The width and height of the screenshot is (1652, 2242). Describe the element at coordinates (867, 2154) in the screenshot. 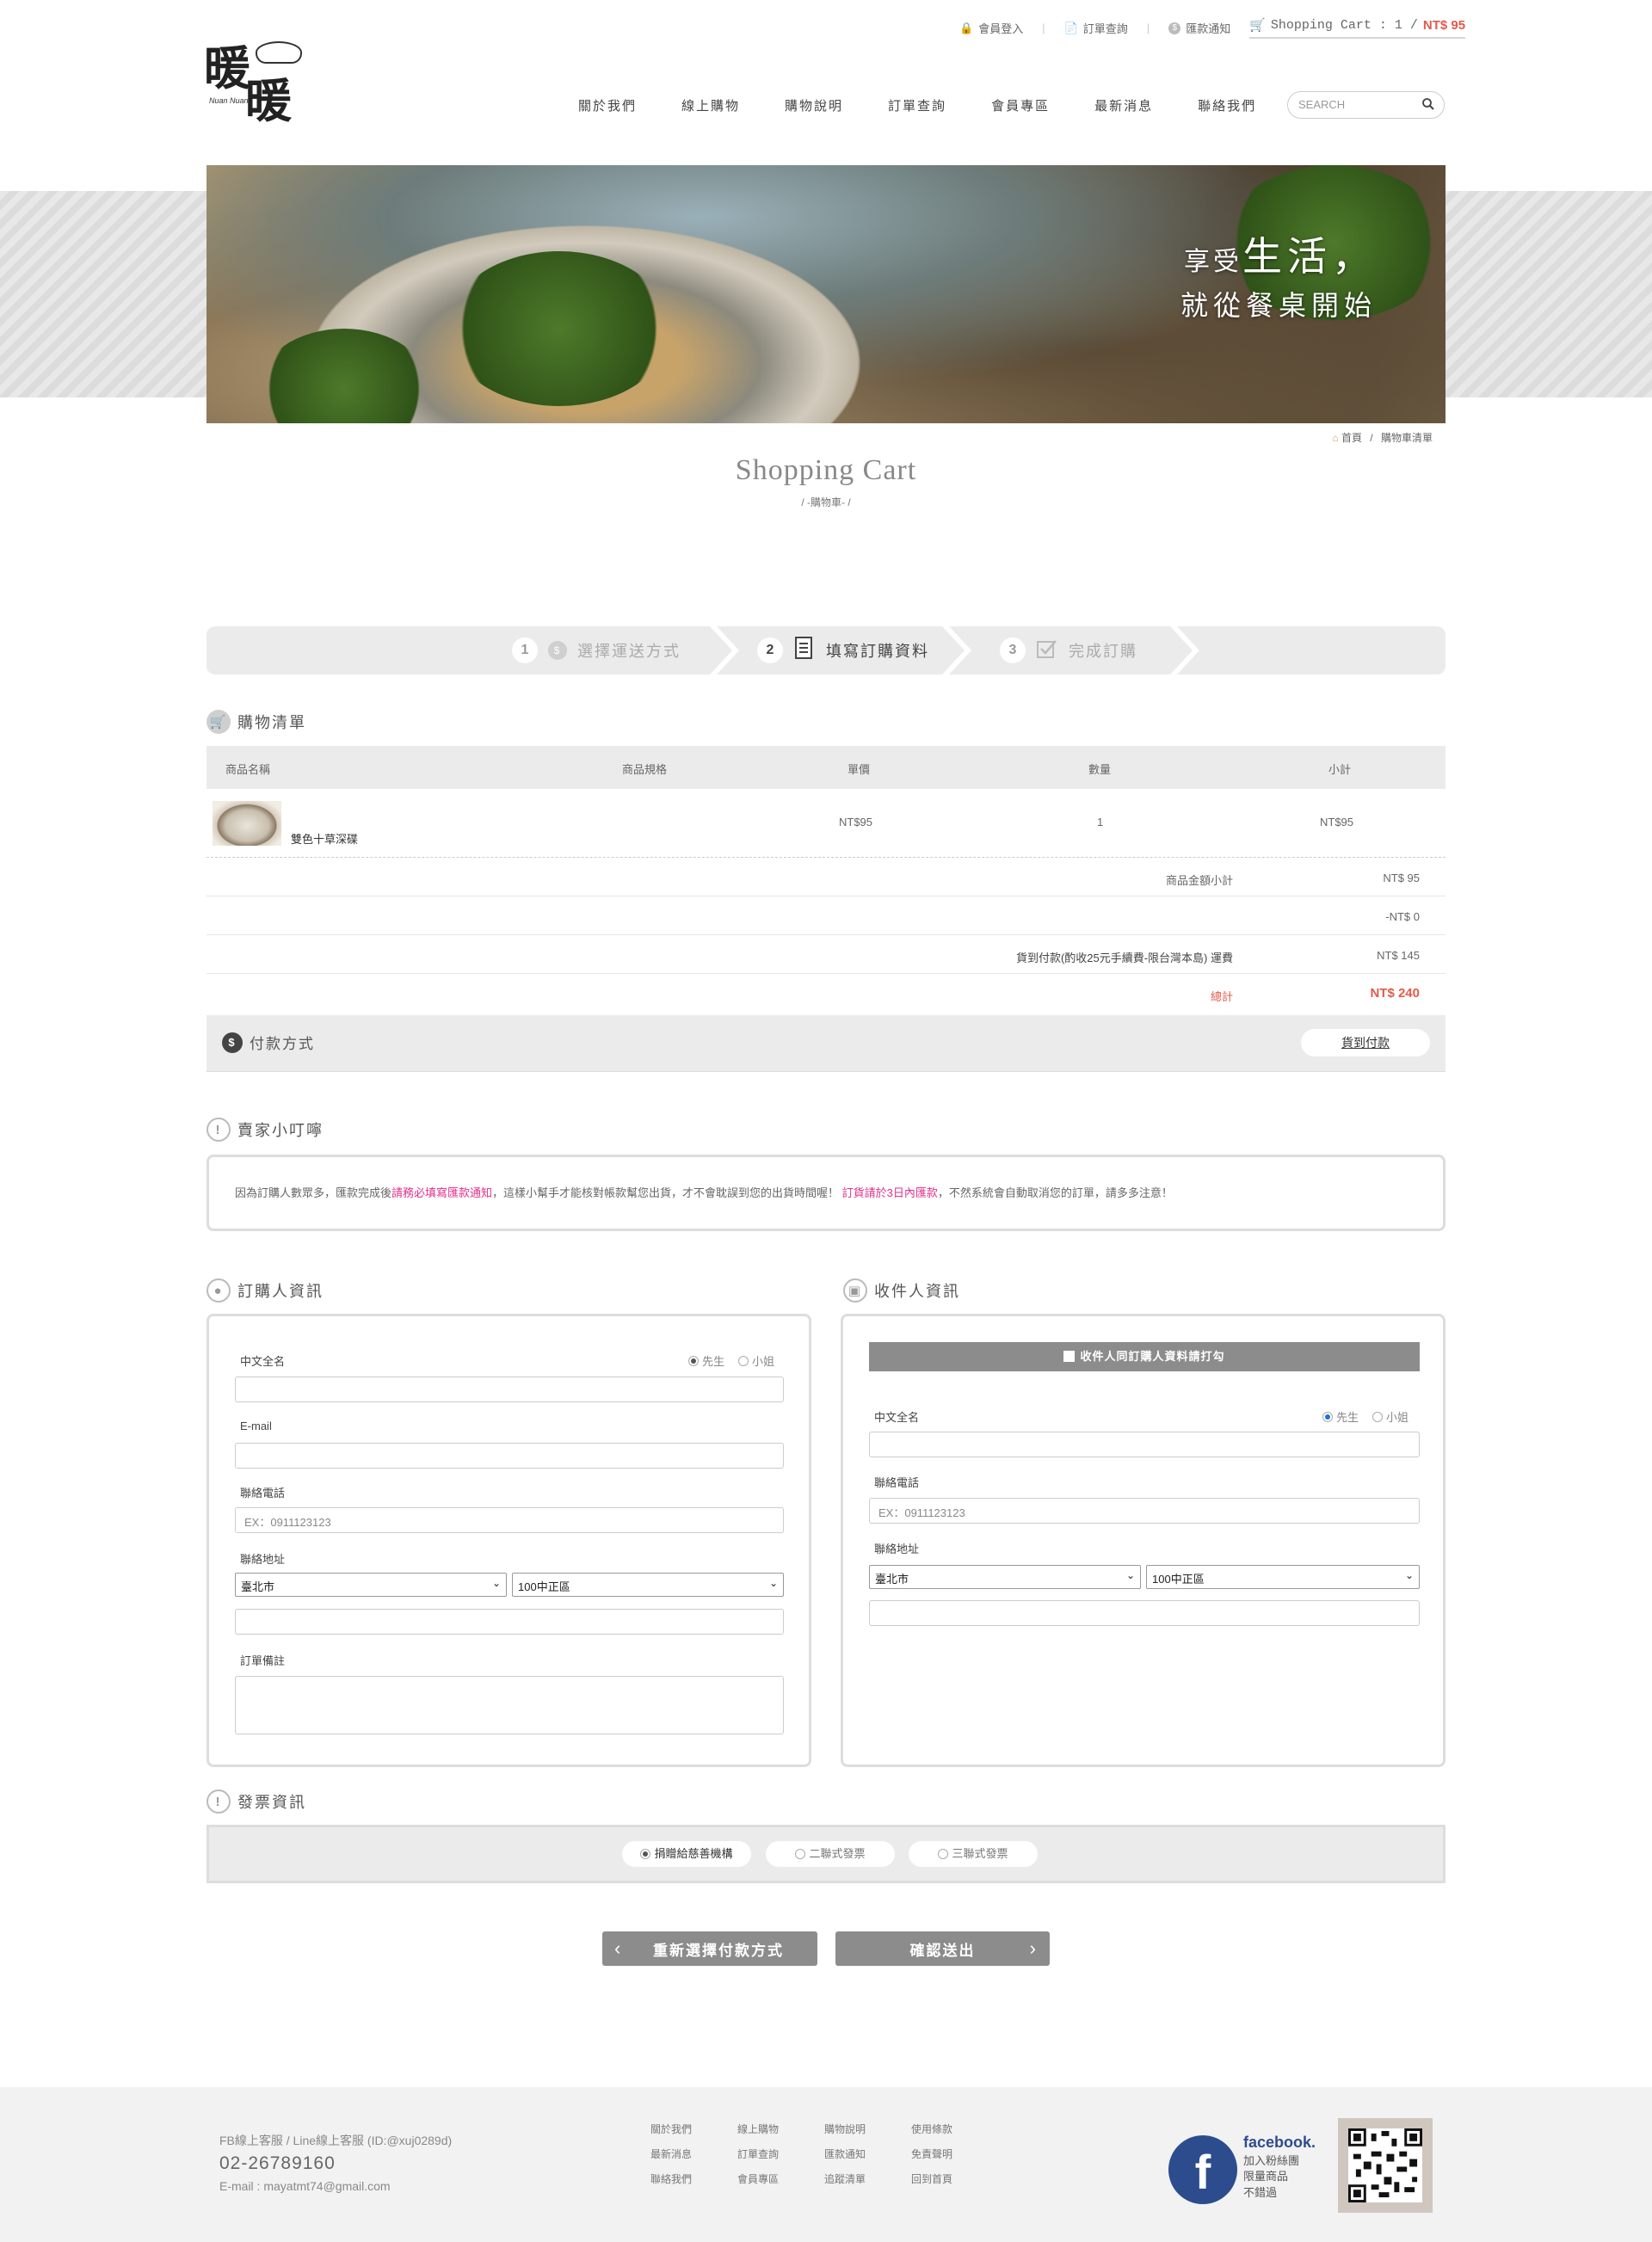

I see `footer-link: 匯款通知` at that location.